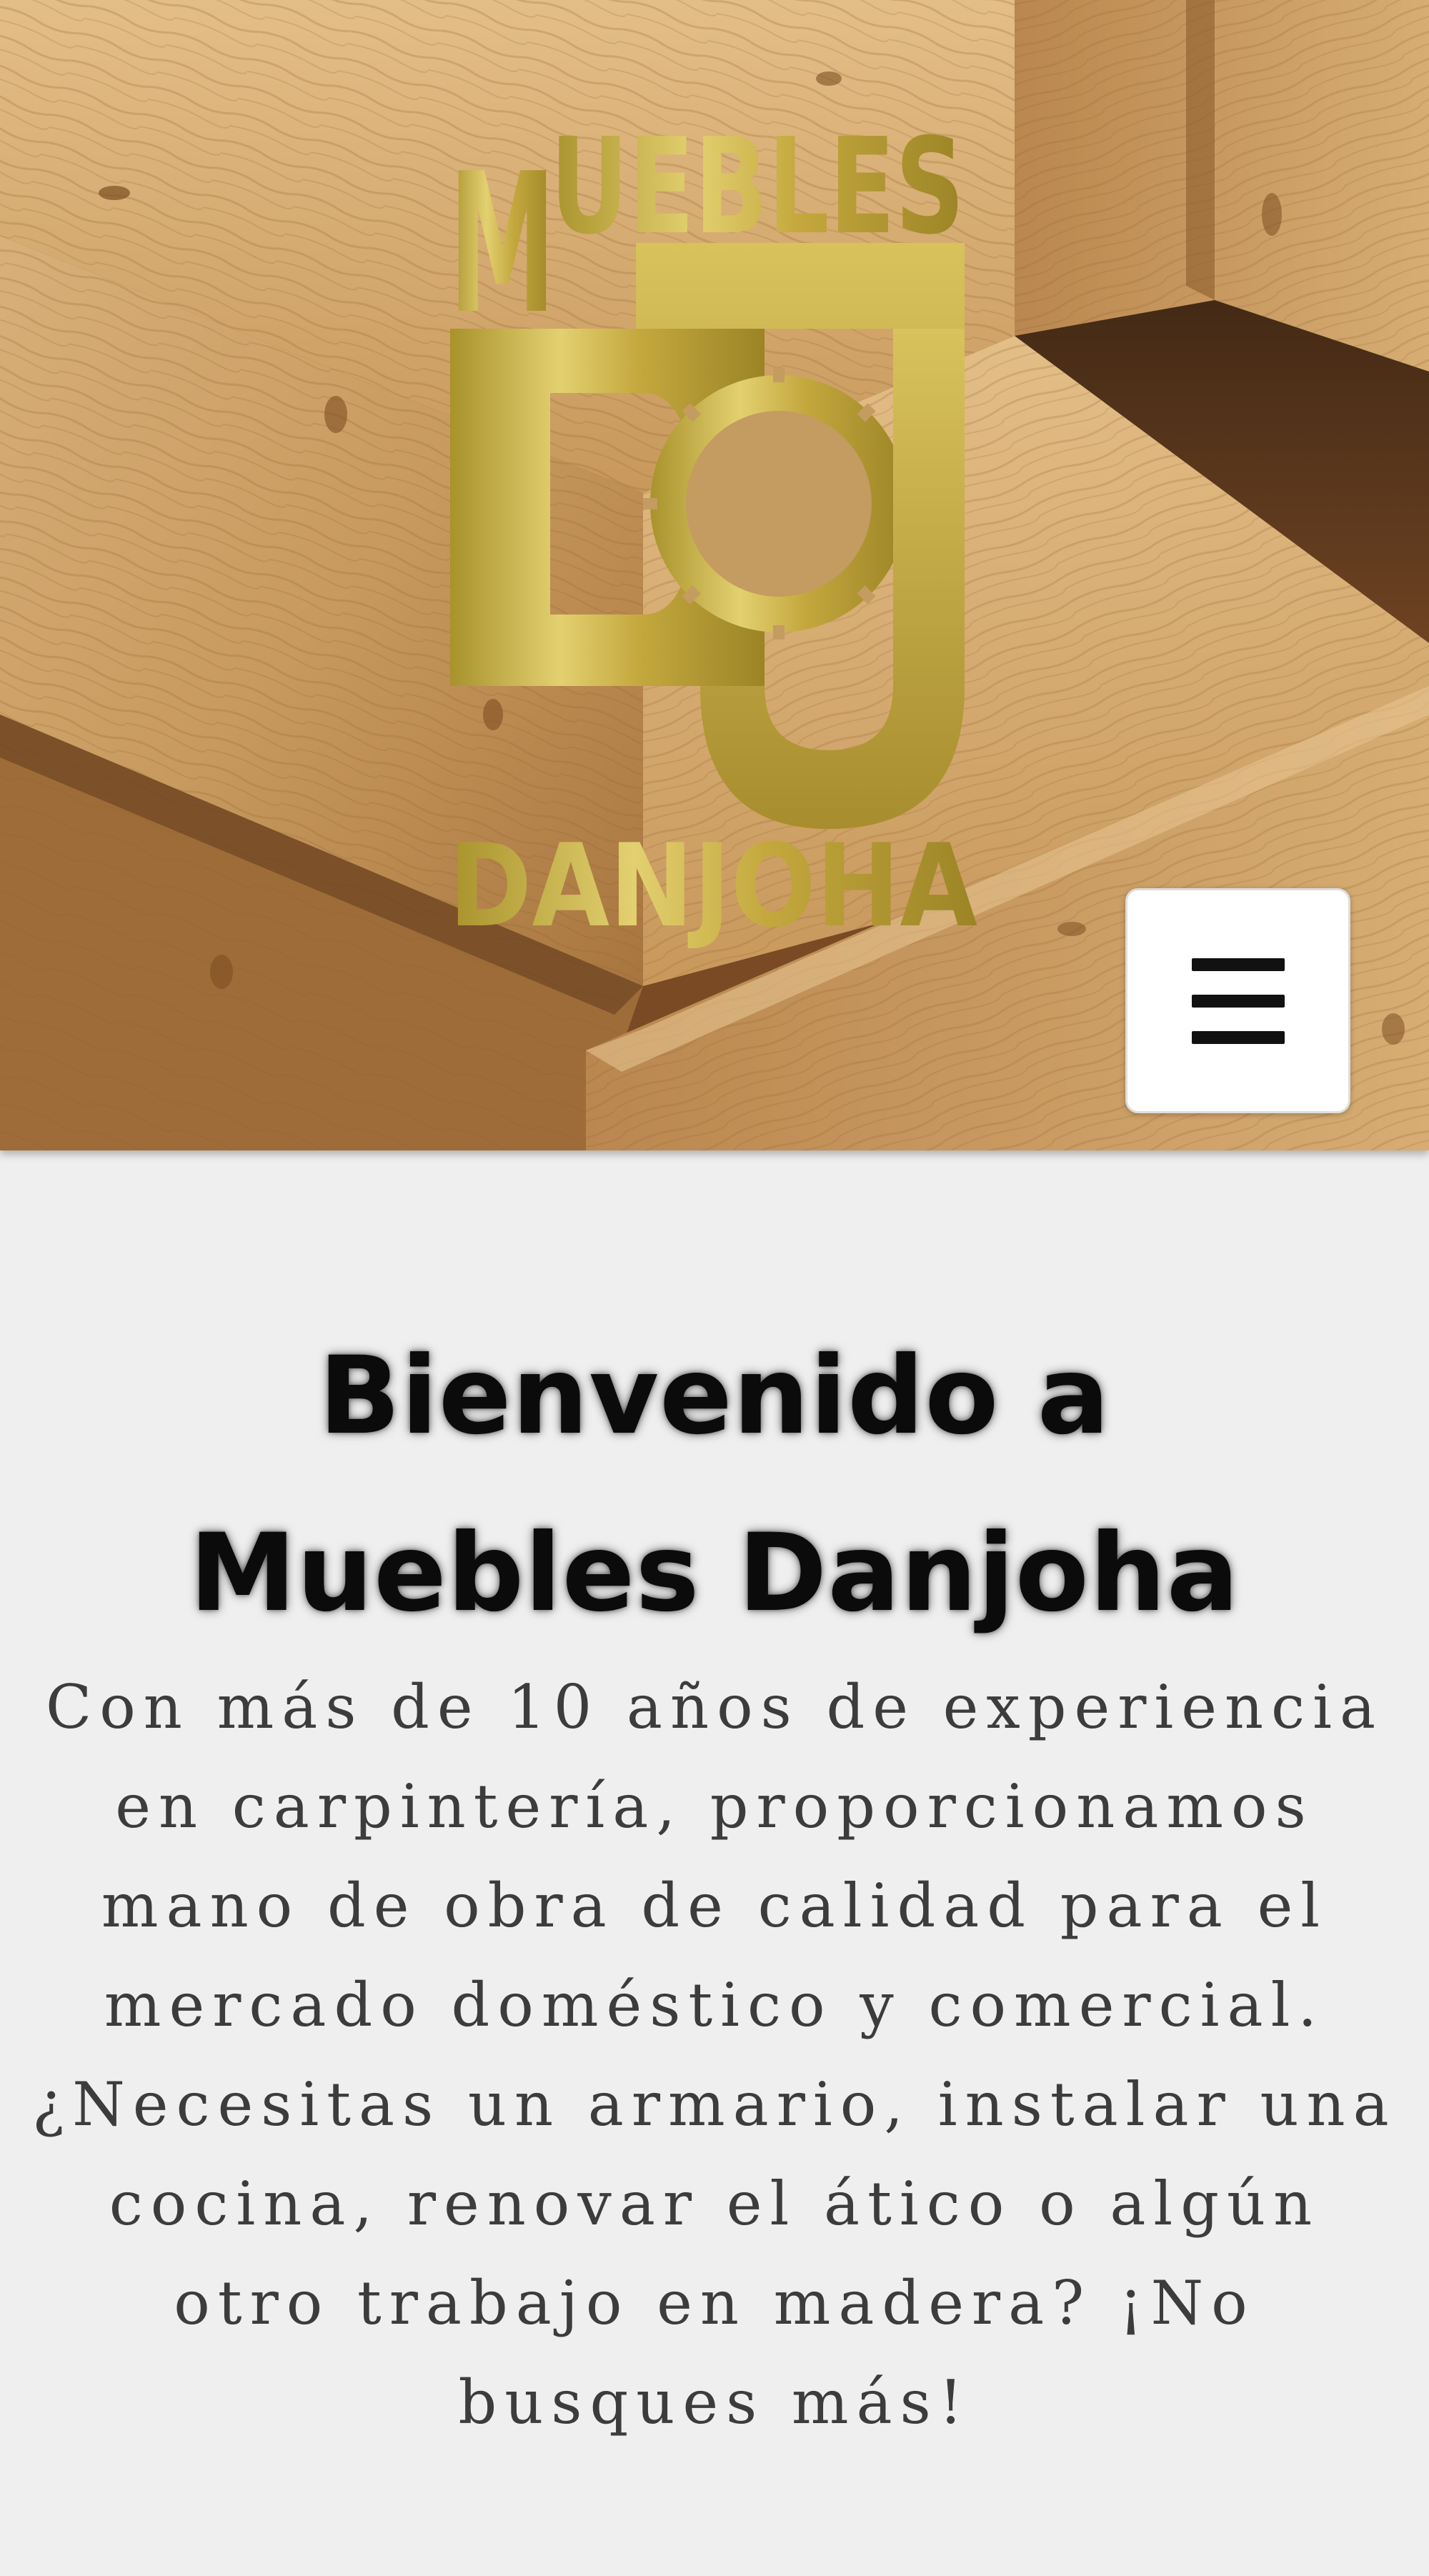  Describe the element at coordinates (757, 186) in the screenshot. I see `svg-text: UEBLES` at that location.